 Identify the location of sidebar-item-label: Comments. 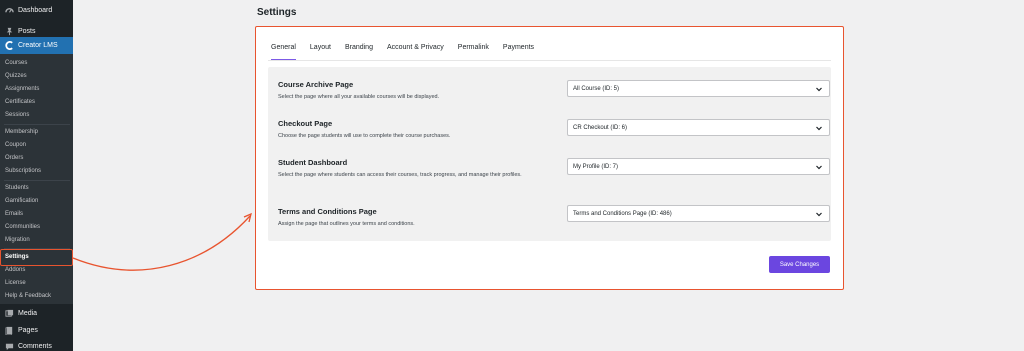
(35, 346).